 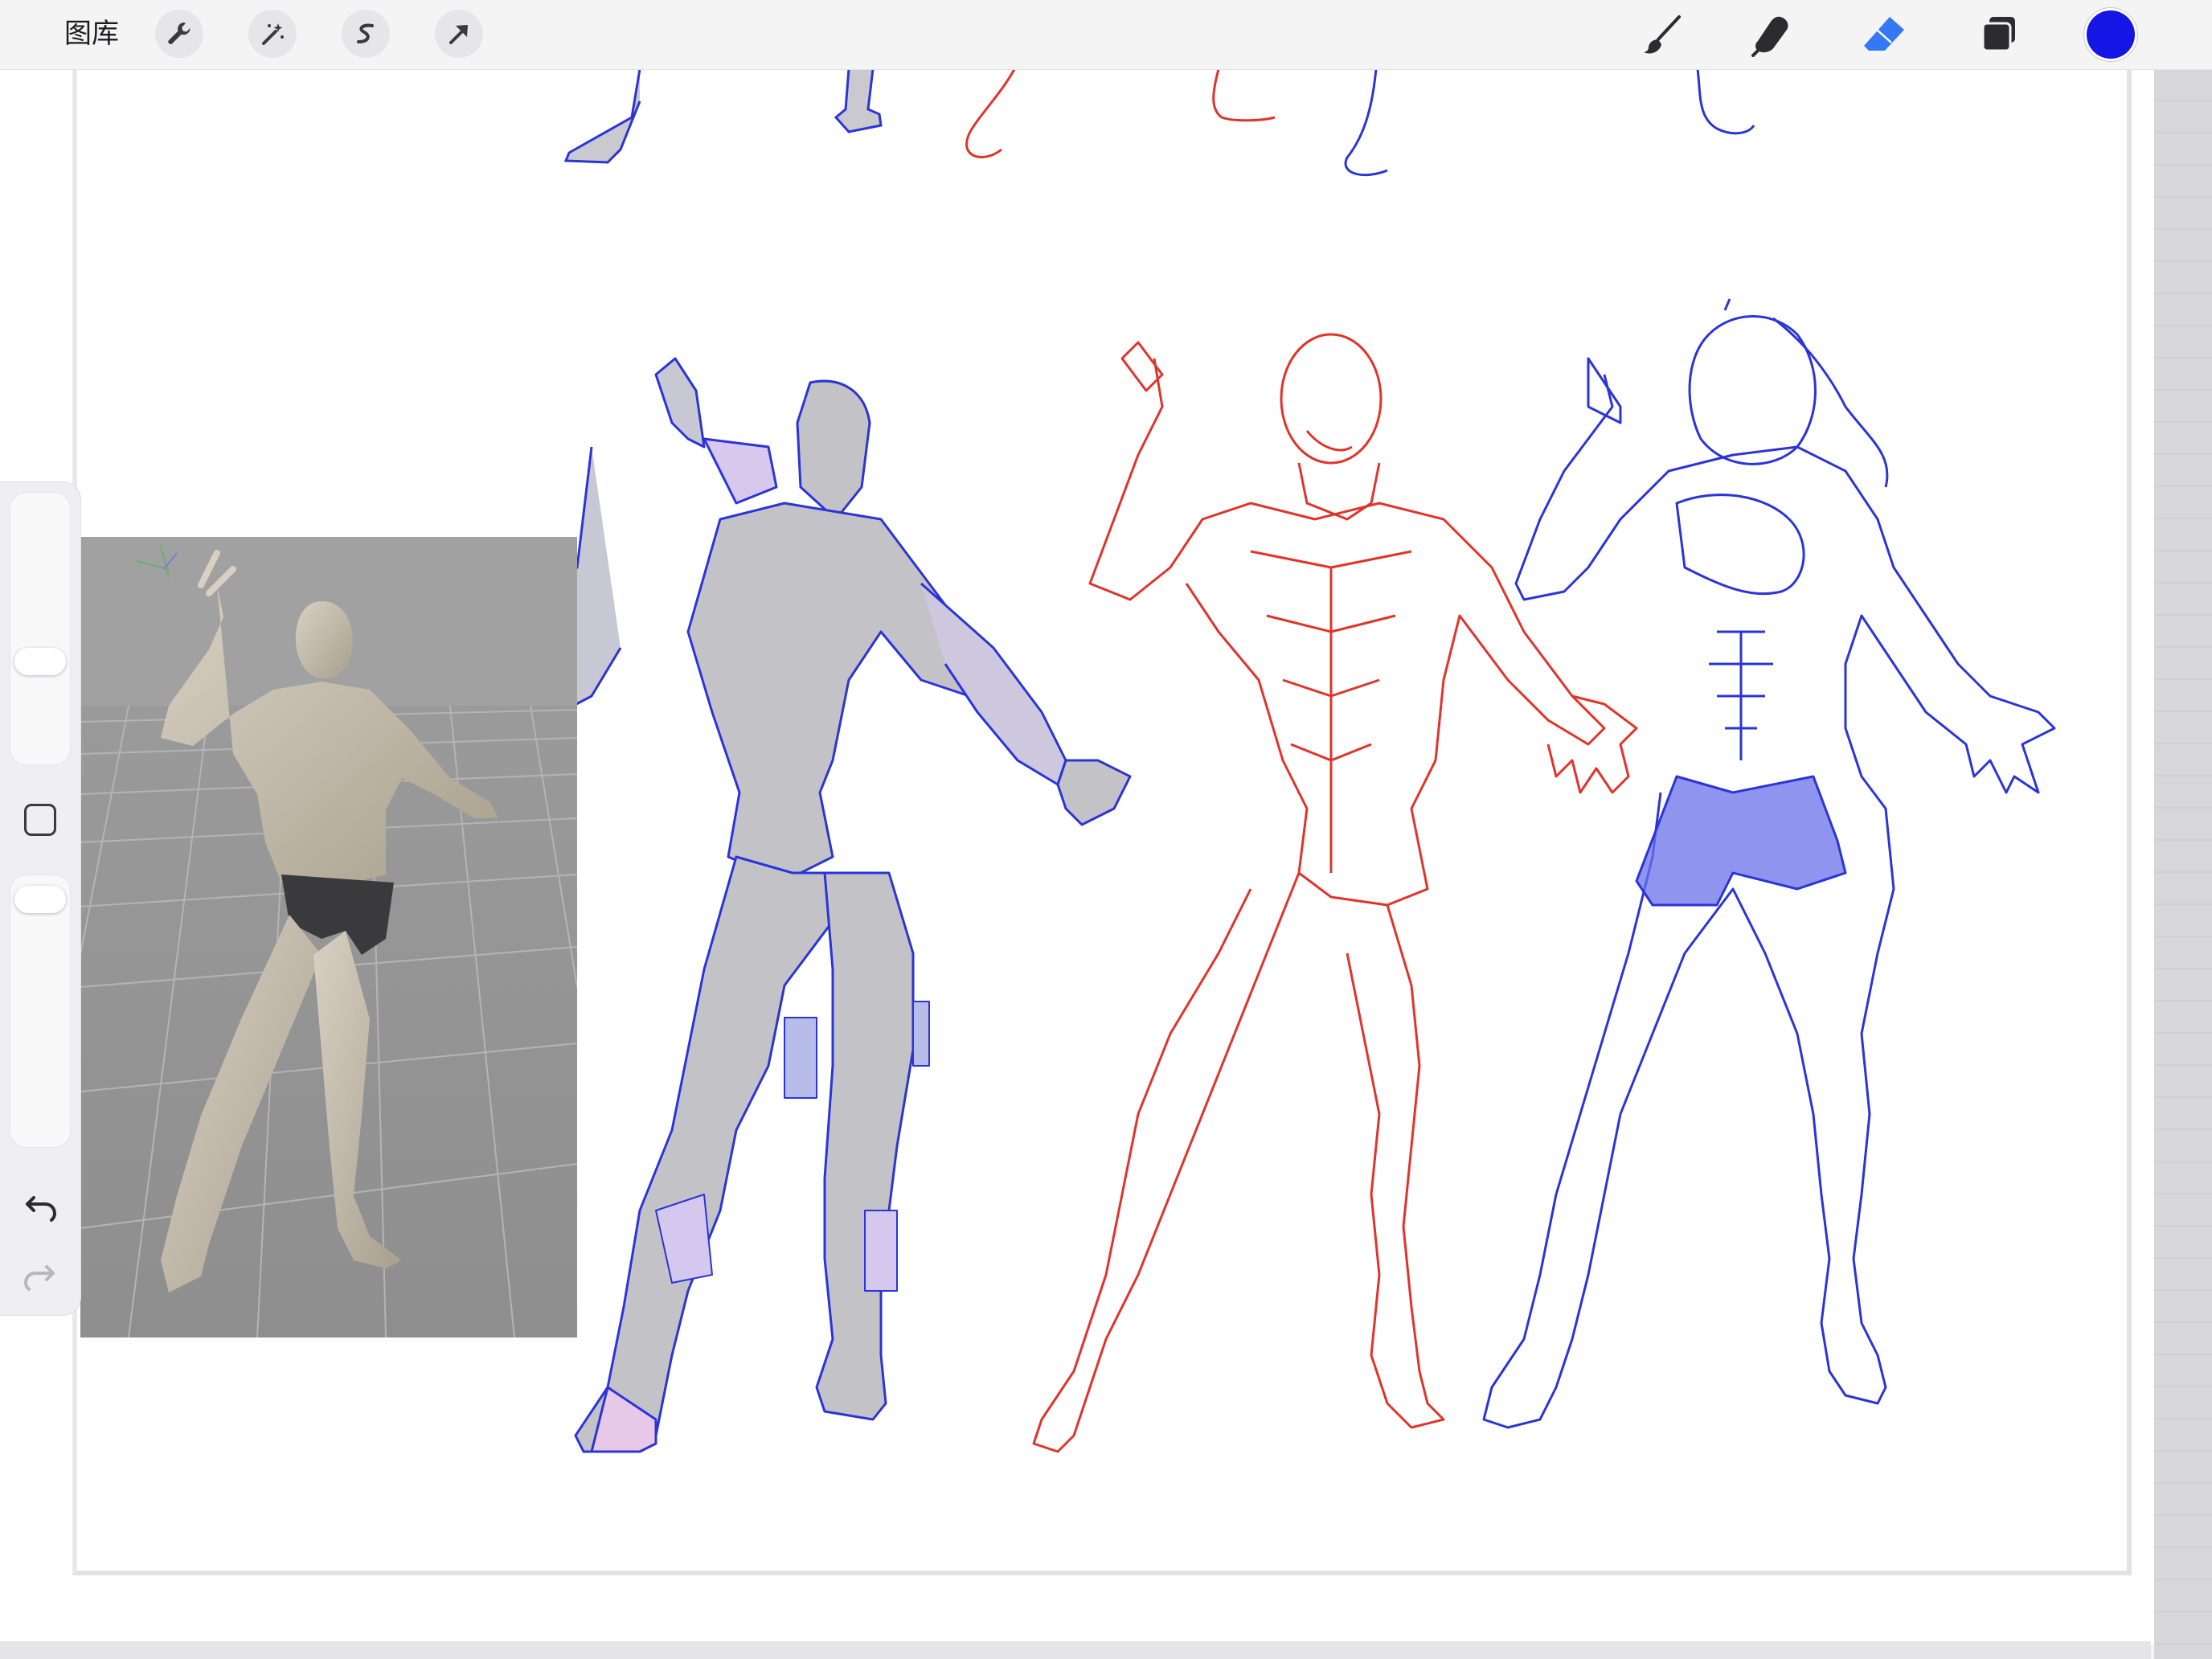 I want to click on brush-icon, so click(x=1664, y=34).